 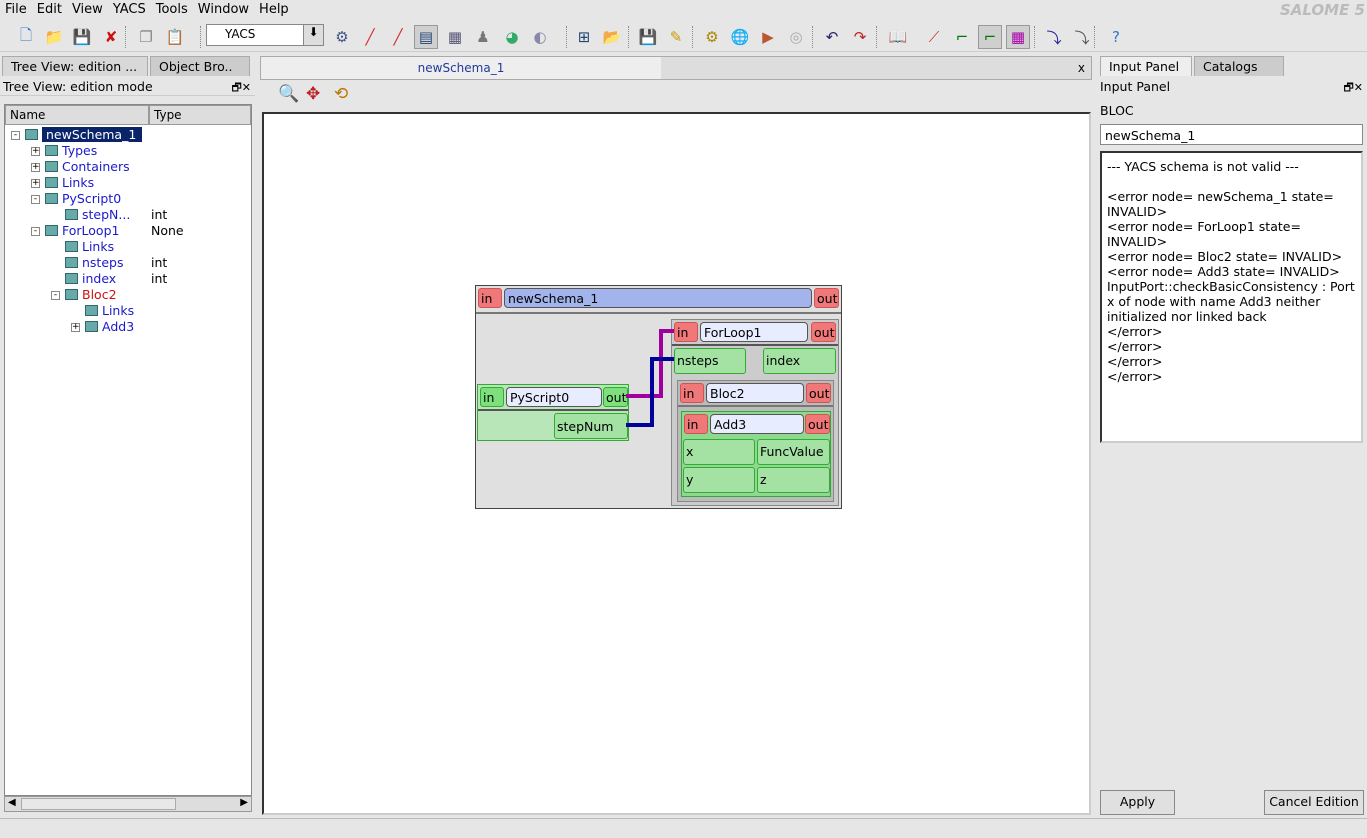 I want to click on message-line, so click(x=1231, y=181).